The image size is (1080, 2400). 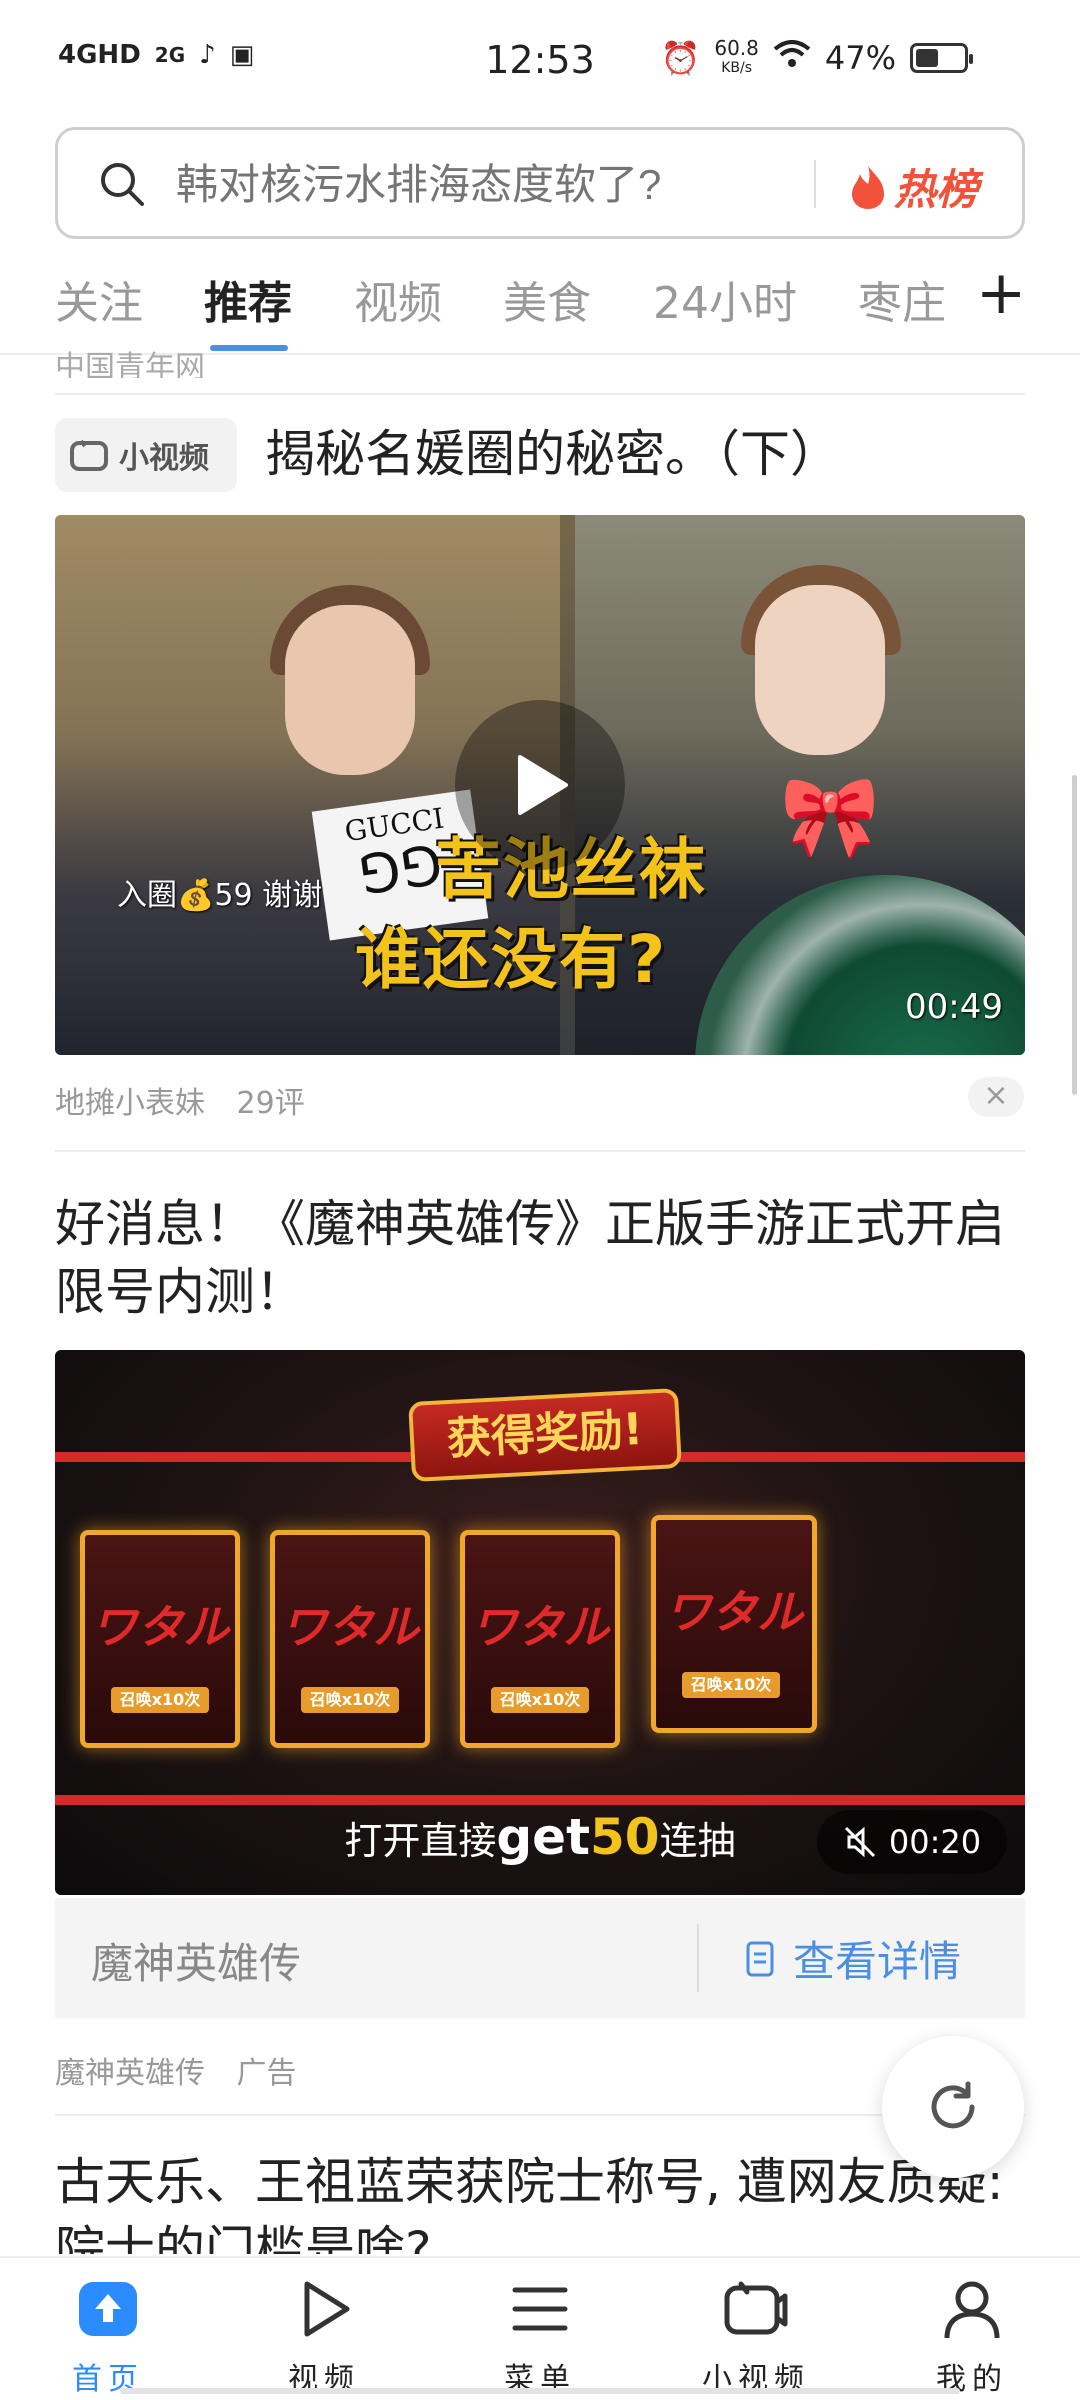 I want to click on speed-unit: KB/s, so click(x=736, y=68).